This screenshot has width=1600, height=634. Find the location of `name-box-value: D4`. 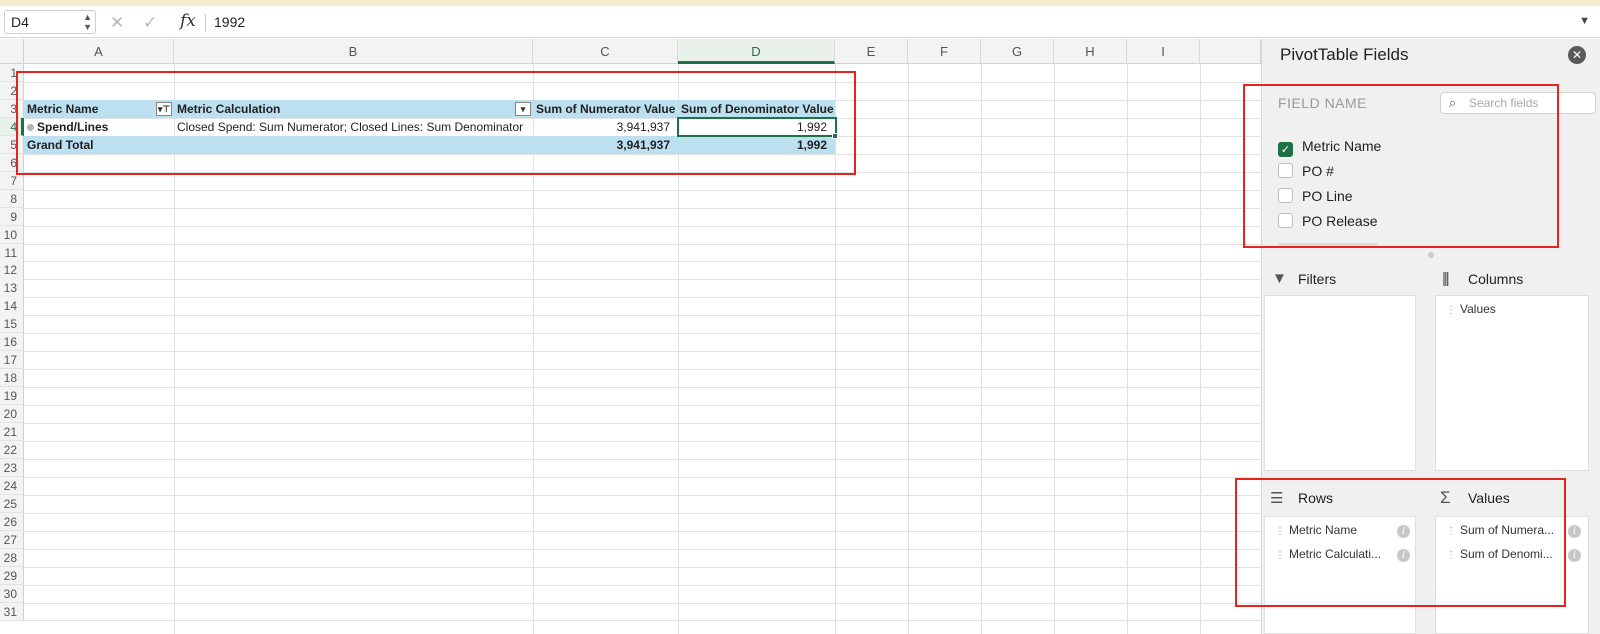

name-box-value: D4 is located at coordinates (20, 22).